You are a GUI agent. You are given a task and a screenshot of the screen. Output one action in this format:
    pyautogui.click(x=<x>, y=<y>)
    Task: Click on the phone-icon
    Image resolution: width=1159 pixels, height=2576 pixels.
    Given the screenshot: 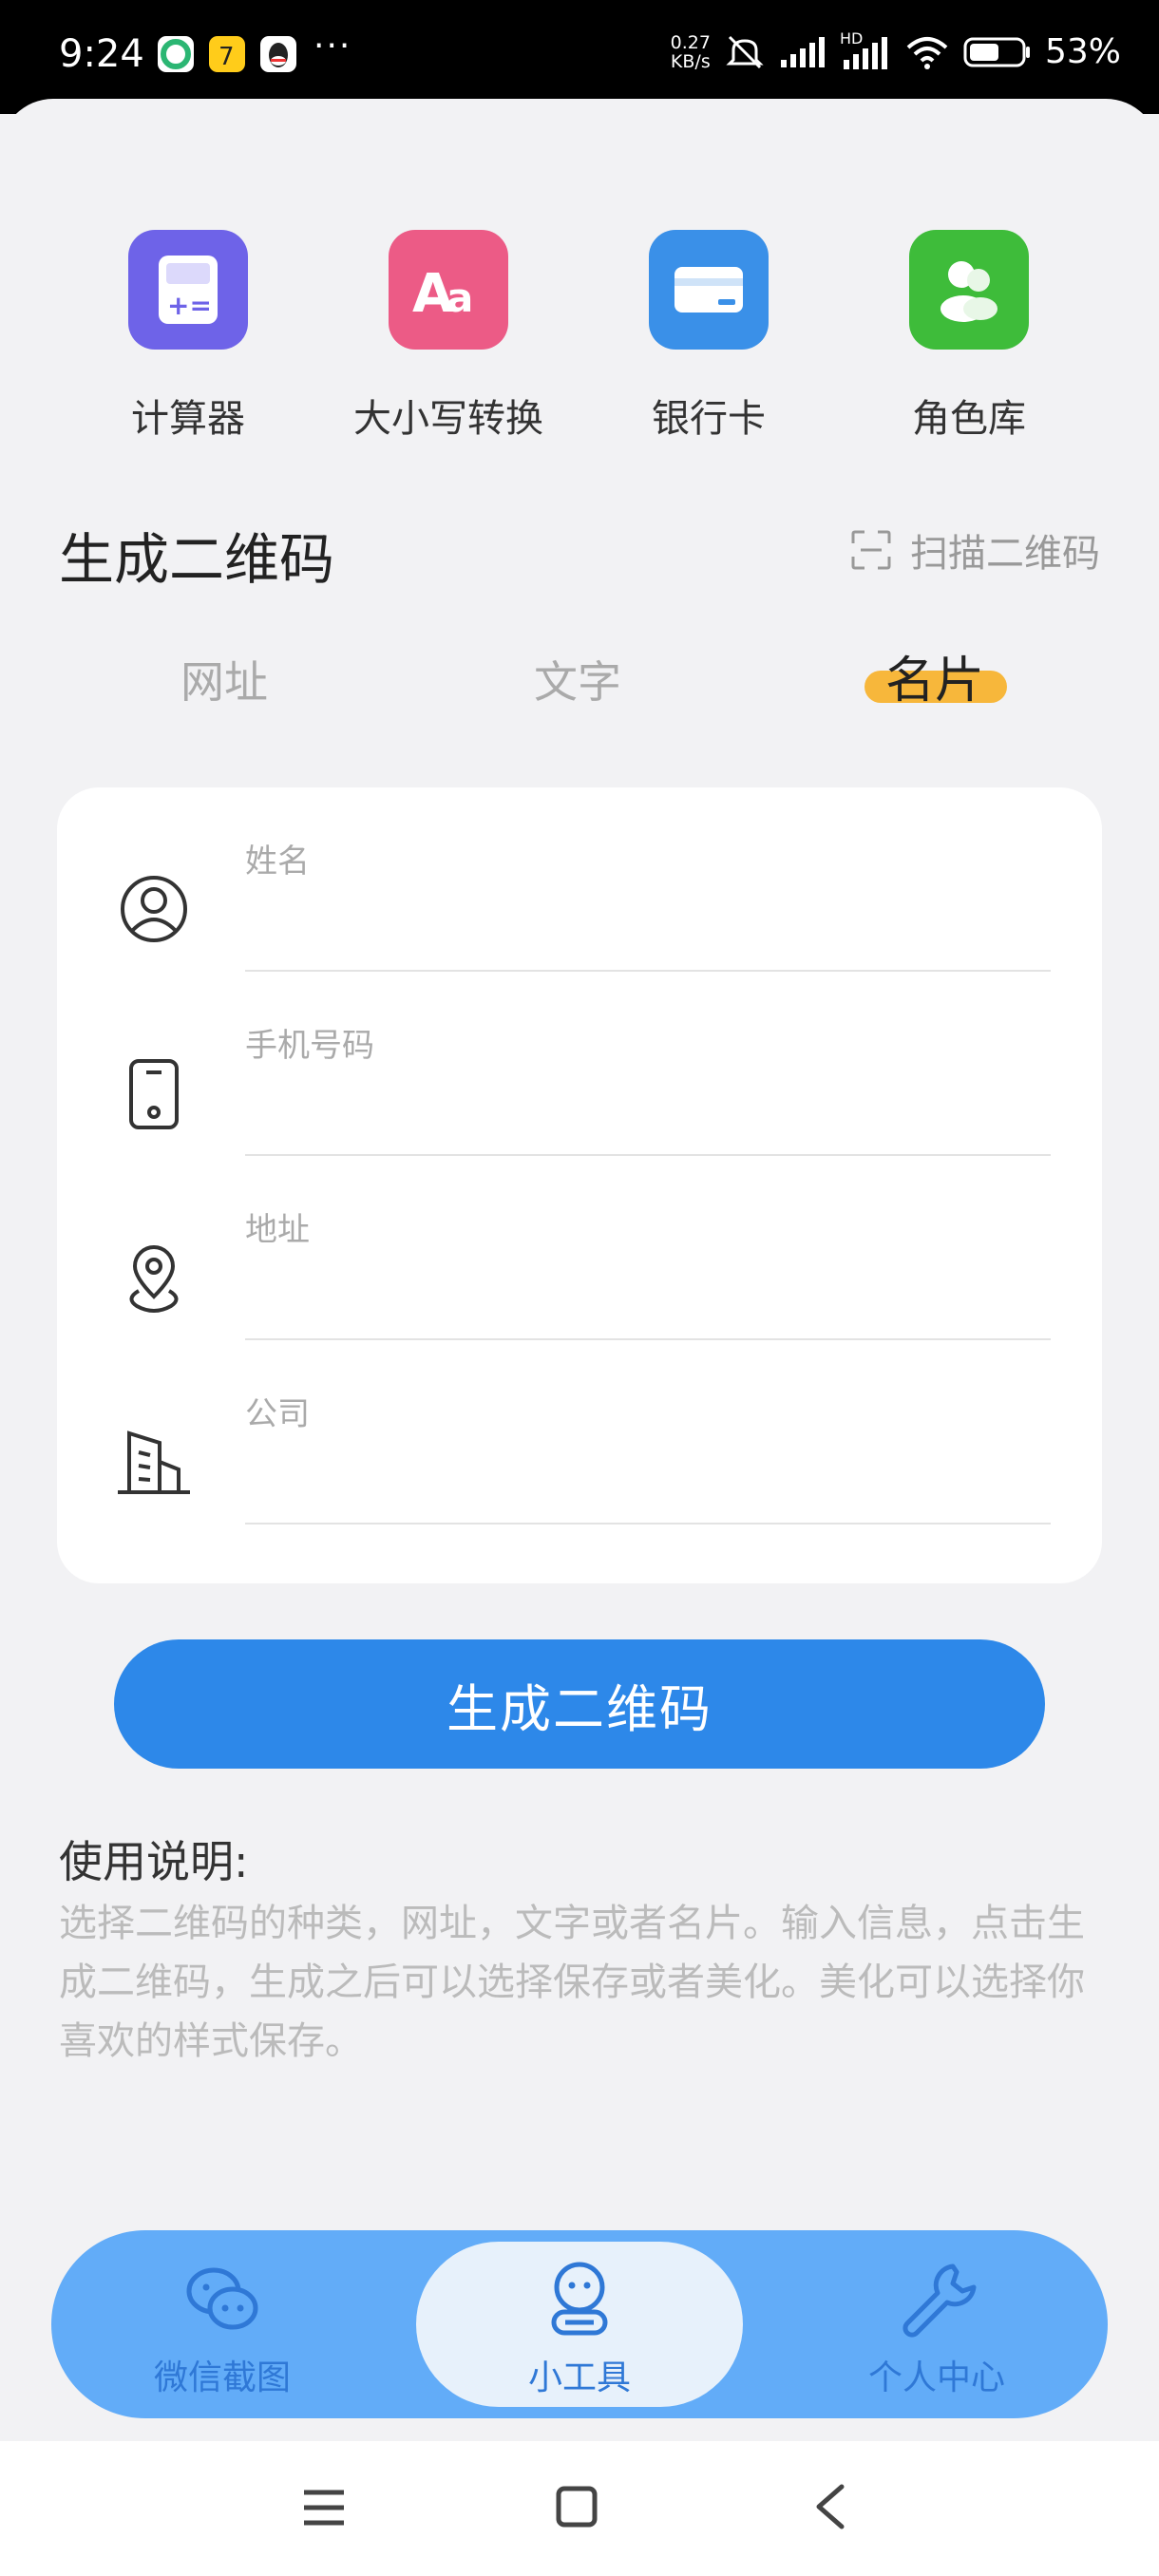 What is the action you would take?
    pyautogui.click(x=154, y=1094)
    